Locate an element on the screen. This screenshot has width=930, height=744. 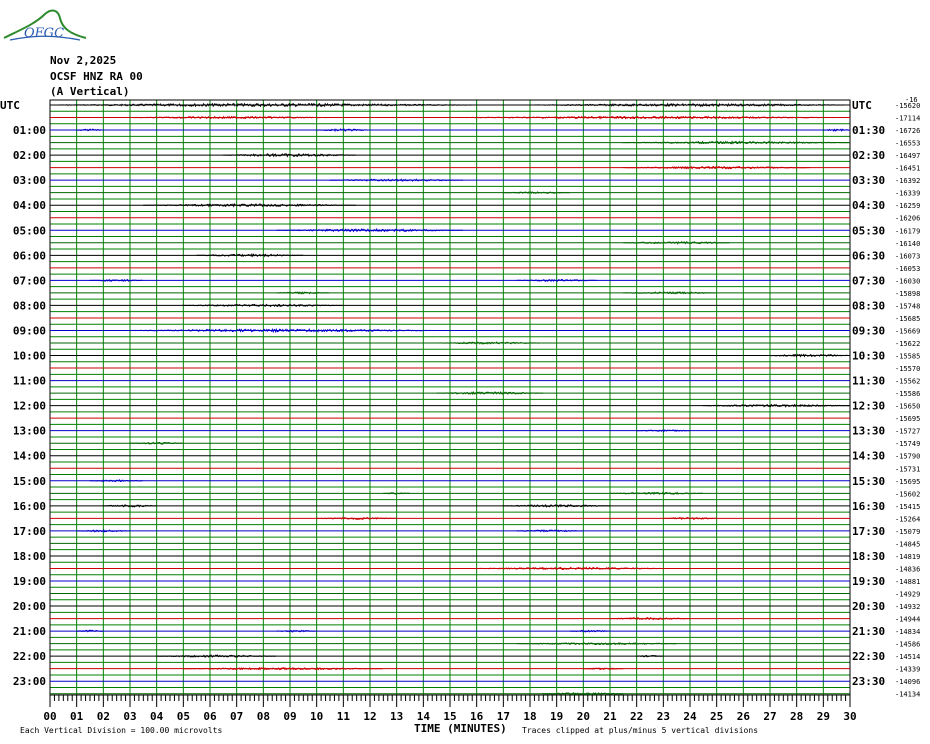
offset-label: -15731 is located at coordinates (907, 469).